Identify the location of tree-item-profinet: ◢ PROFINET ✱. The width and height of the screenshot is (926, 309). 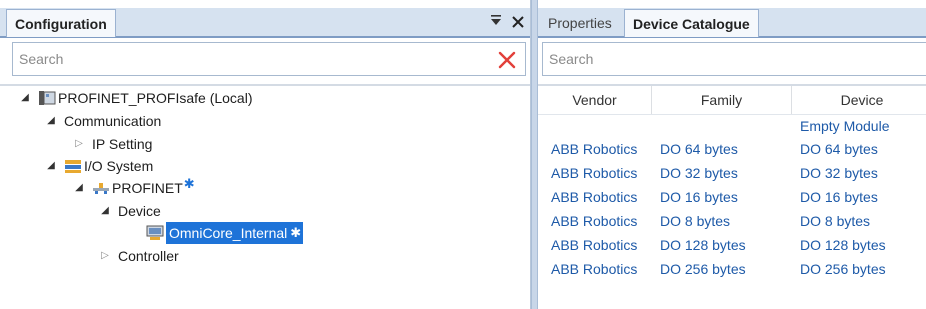
(133, 187).